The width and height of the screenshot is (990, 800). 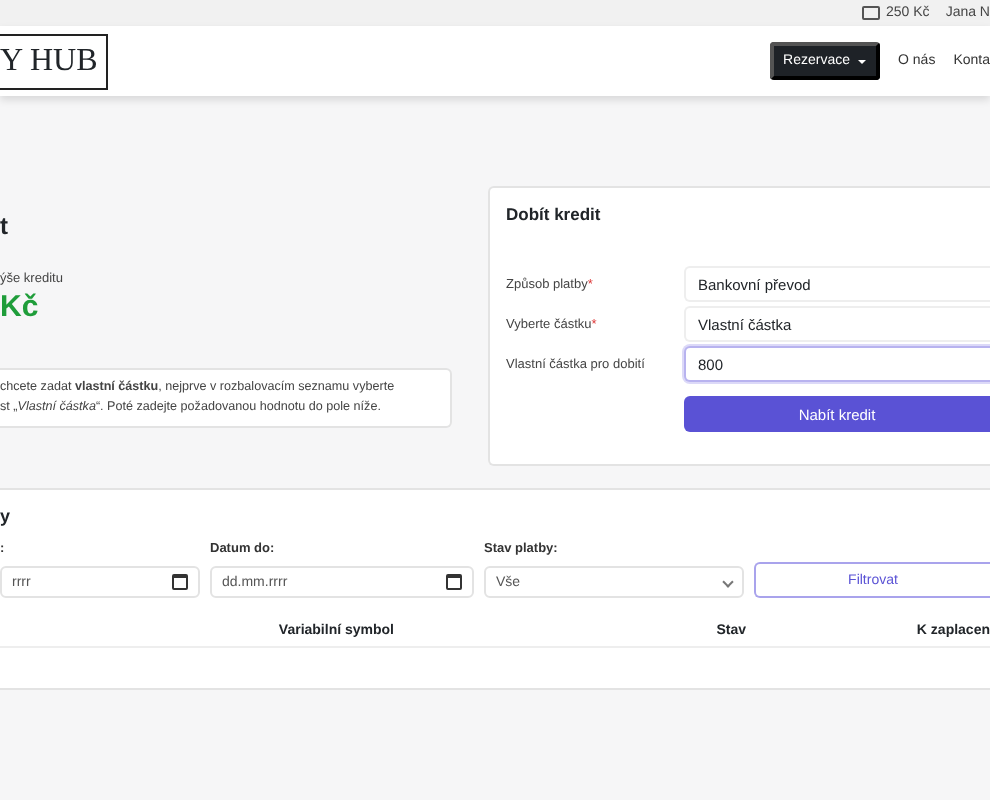 What do you see at coordinates (5, 228) in the screenshot?
I see `page-title: t` at bounding box center [5, 228].